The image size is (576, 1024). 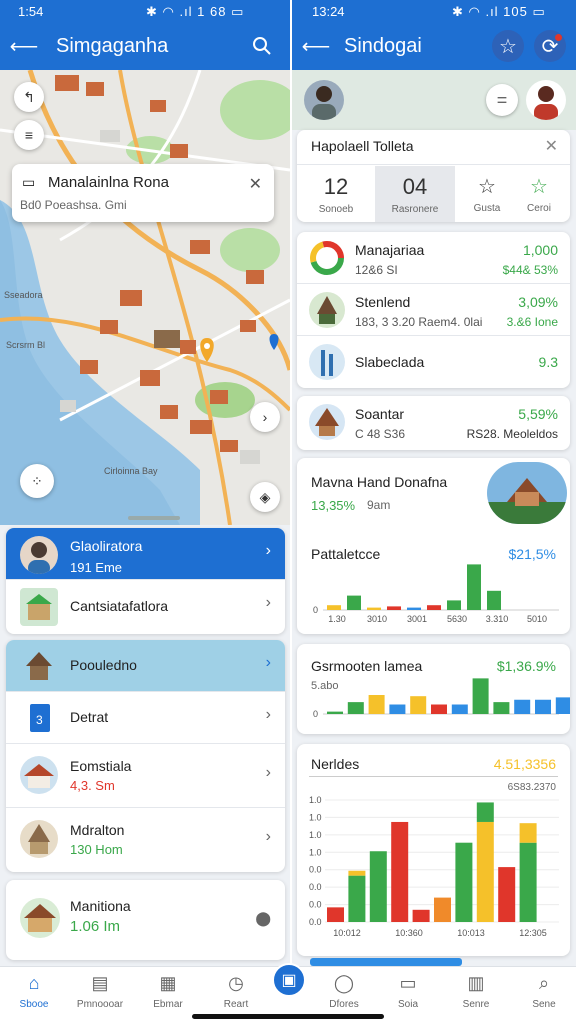 I want to click on stat-tab: 12 Sonoeb, so click(x=336, y=194).